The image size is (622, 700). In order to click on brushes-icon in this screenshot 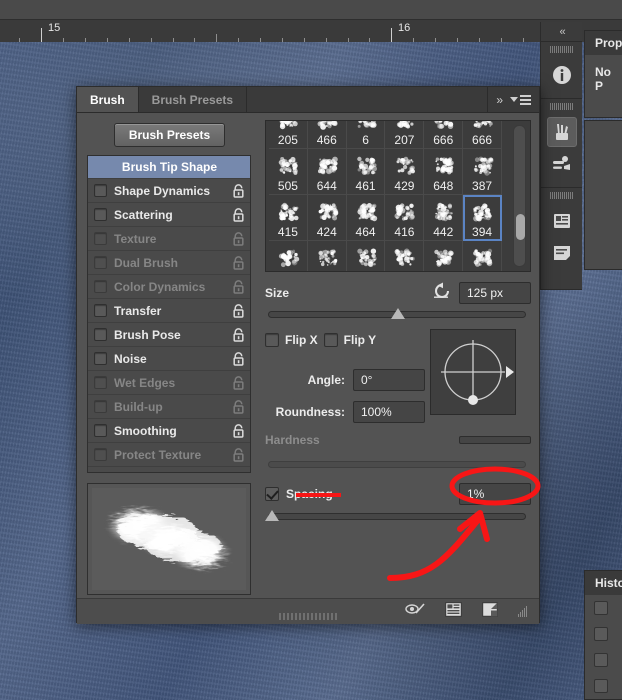, I will do `click(561, 132)`.